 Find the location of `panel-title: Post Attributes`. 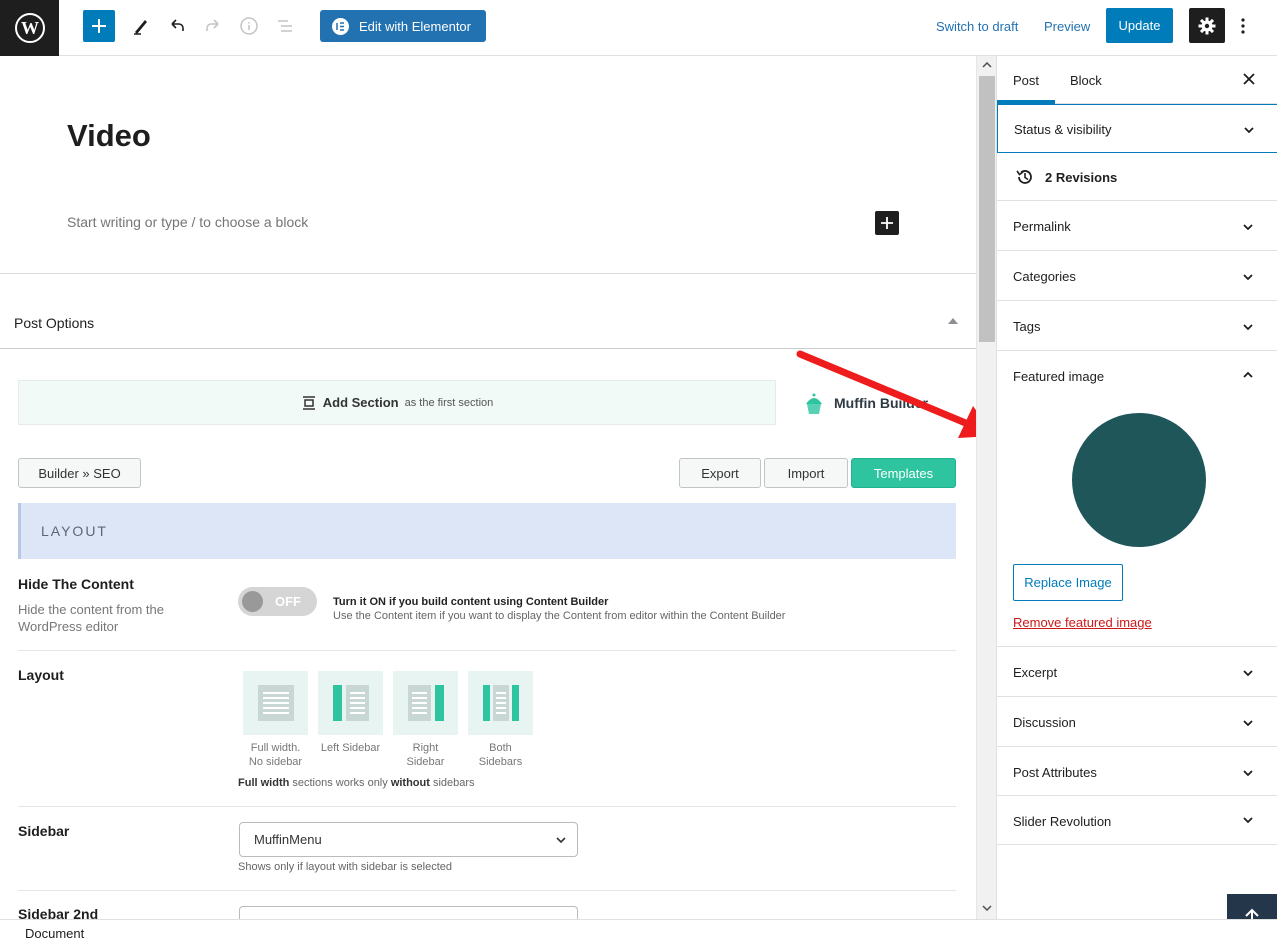

panel-title: Post Attributes is located at coordinates (1055, 772).